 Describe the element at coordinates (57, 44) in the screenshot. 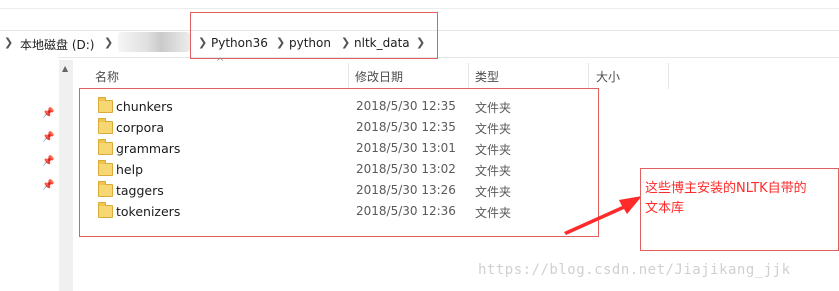

I see `breadcrumb-drive: 本地磁盘 (D:)` at that location.